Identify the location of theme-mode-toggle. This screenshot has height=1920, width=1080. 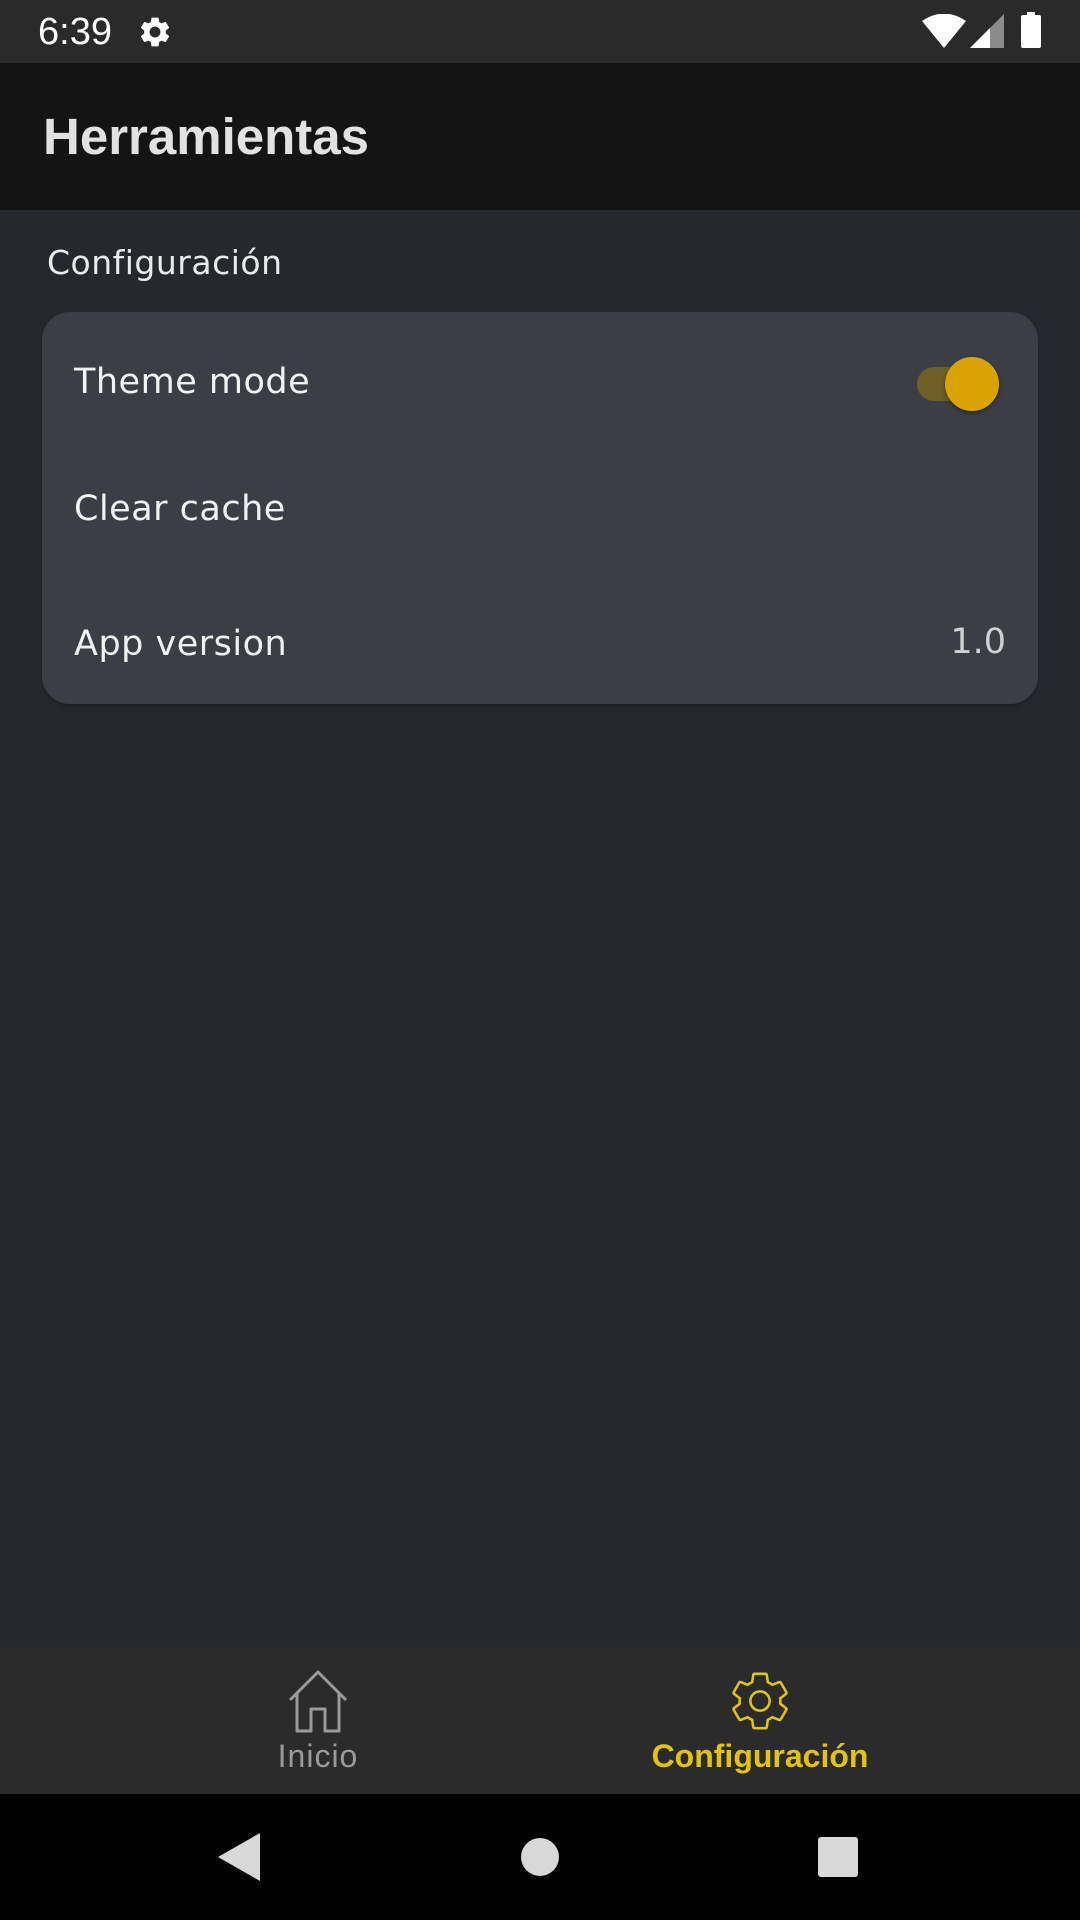
(958, 380).